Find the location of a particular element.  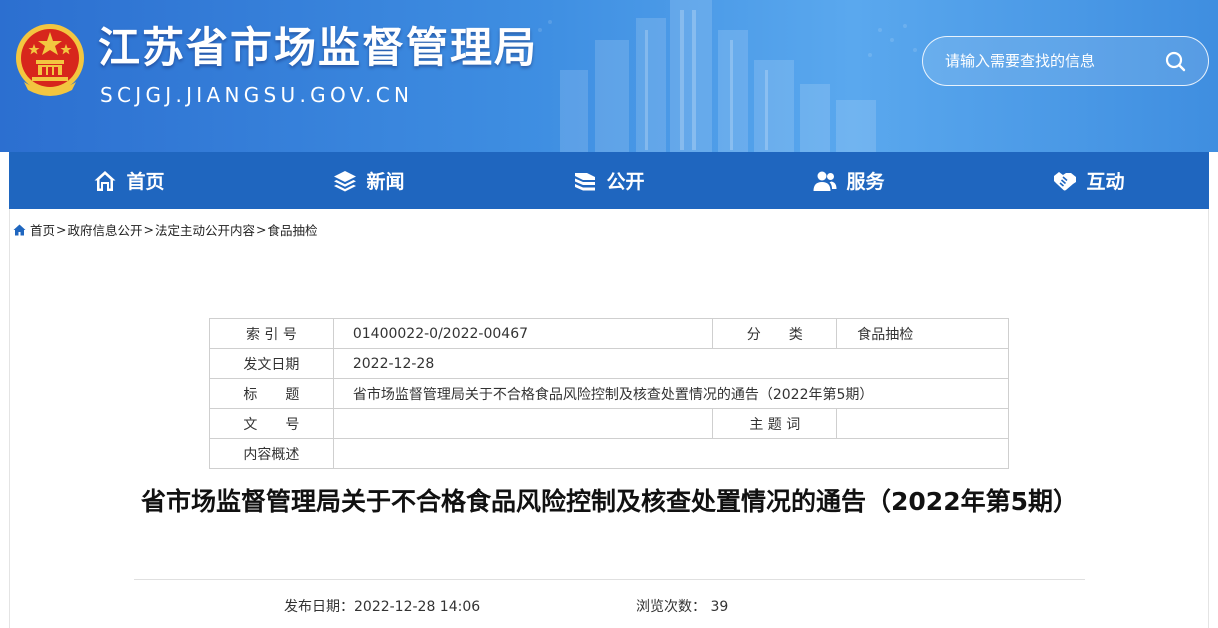

doc-number-value is located at coordinates (523, 423).